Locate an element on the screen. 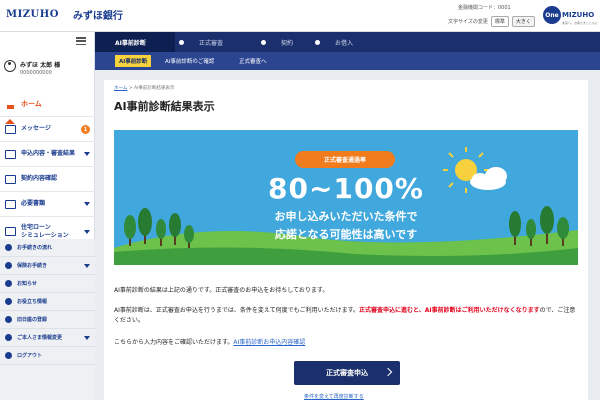 The image size is (600, 400). sidebar-item-home: ホーム is located at coordinates (47, 108).